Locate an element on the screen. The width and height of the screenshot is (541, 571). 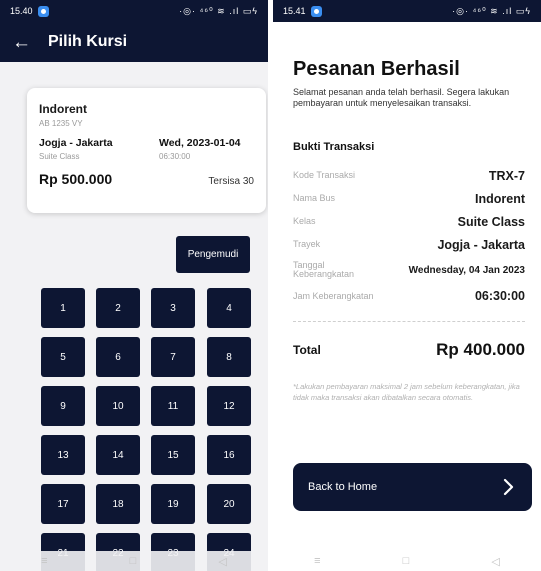
seat-button: 5 is located at coordinates (63, 357).